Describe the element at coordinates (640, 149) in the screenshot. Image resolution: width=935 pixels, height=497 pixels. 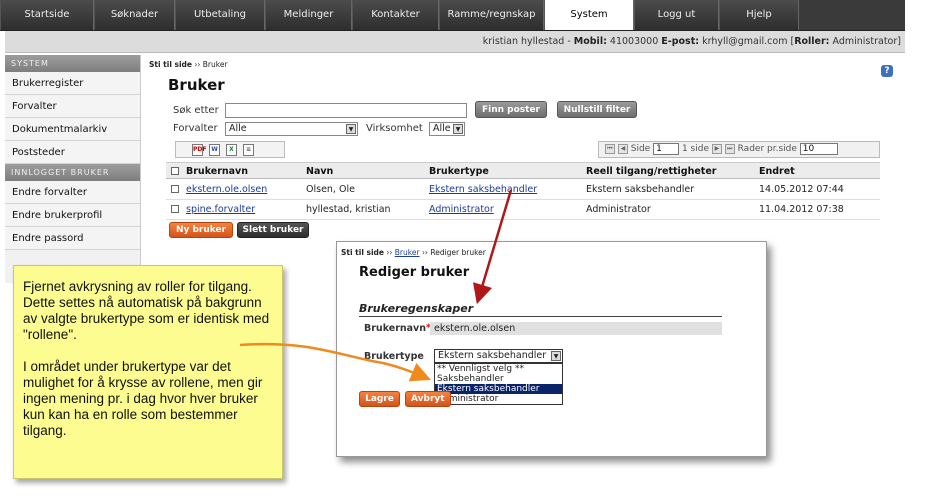
I see `page-label: Side` at that location.